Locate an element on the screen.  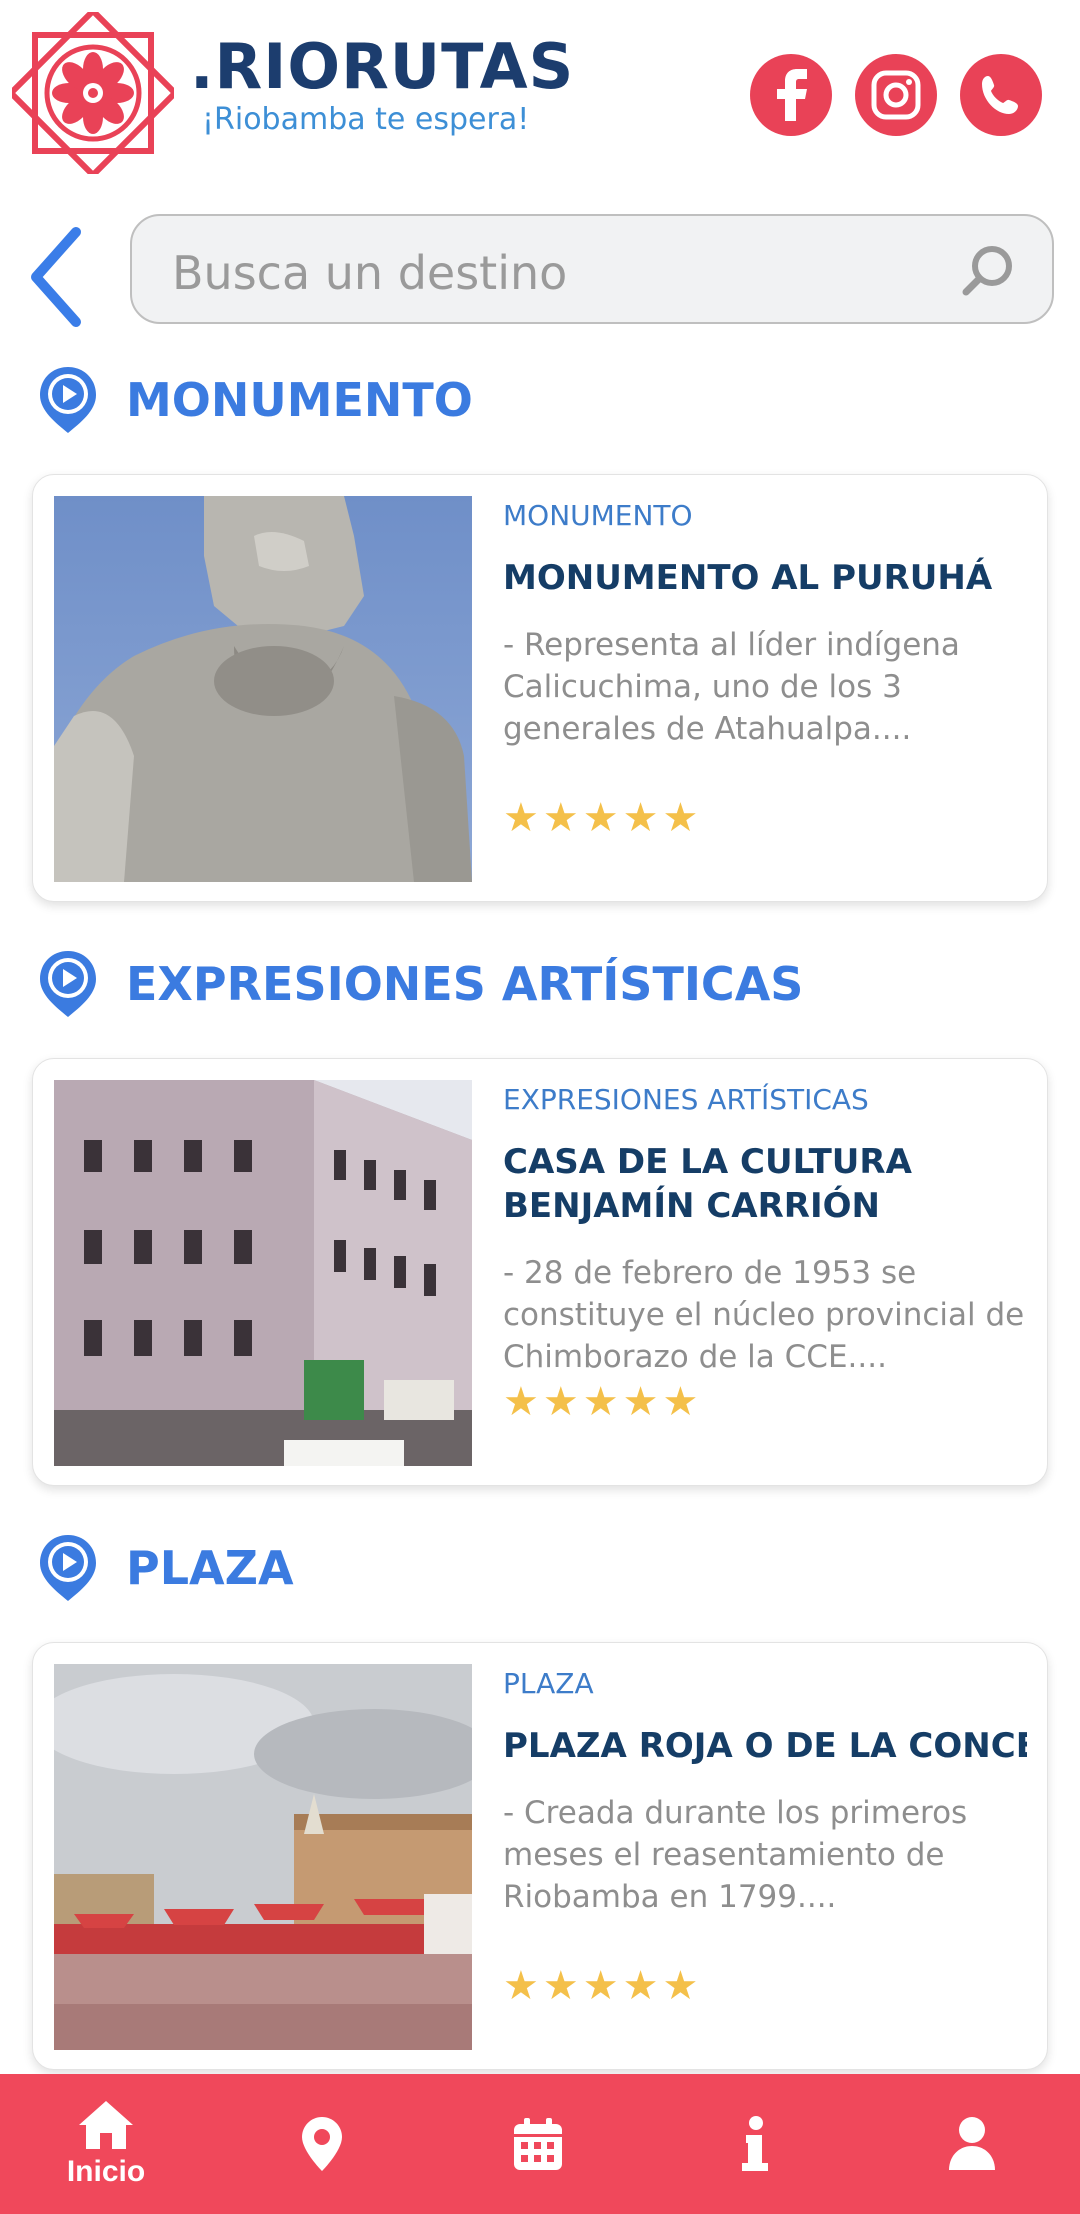
section-title: MONUMENTO is located at coordinates (299, 400).